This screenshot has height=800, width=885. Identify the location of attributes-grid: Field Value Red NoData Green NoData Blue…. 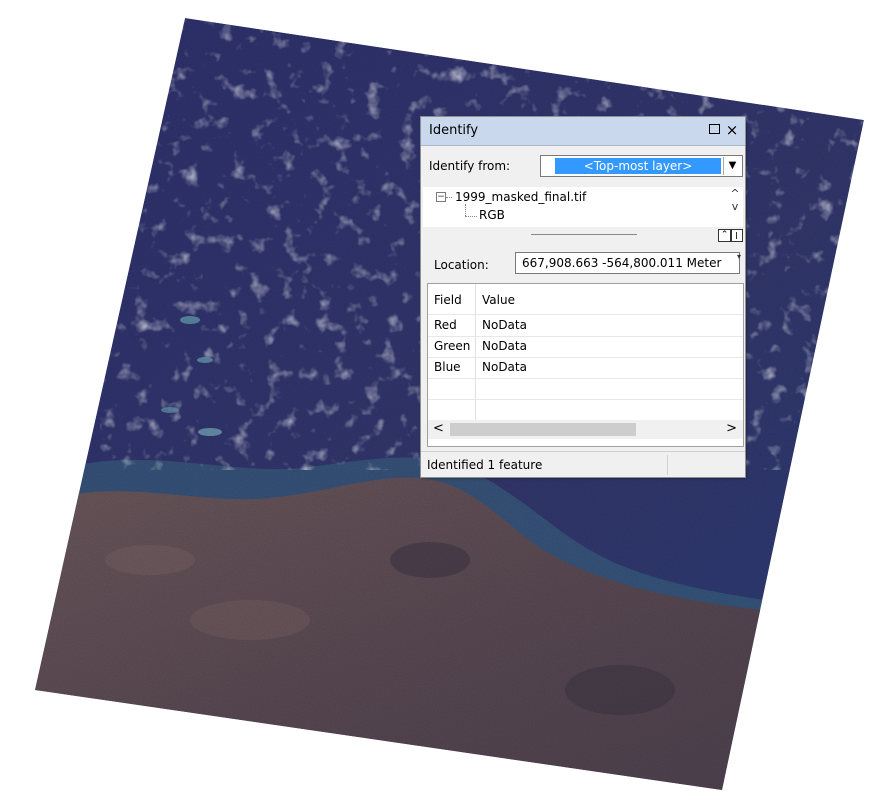
(585, 365).